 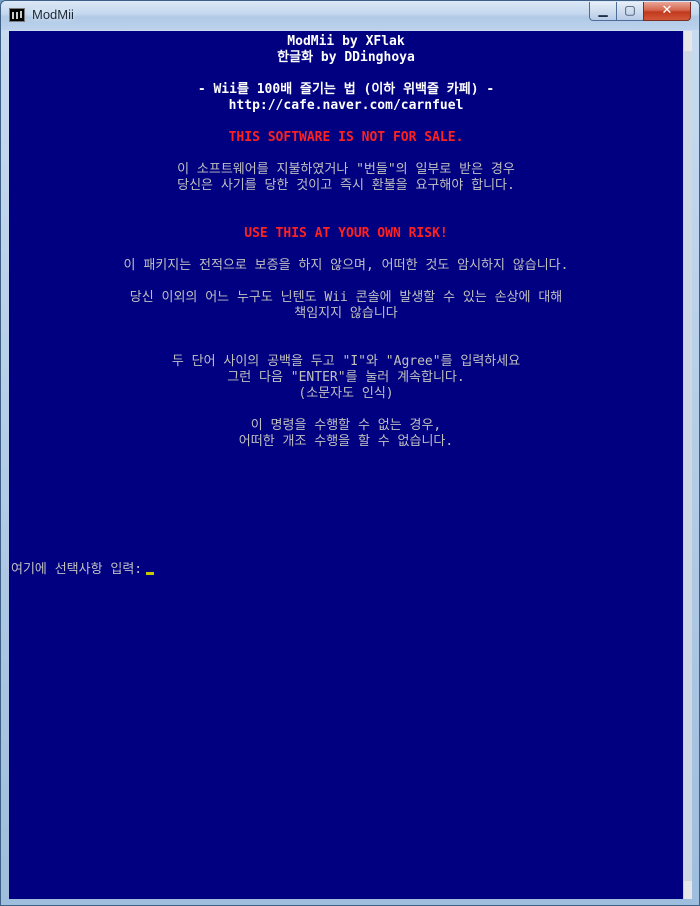 I want to click on community-line: - Wii를 100배 즐기는 법 (이하 위백즐 카페) -, so click(x=346, y=89).